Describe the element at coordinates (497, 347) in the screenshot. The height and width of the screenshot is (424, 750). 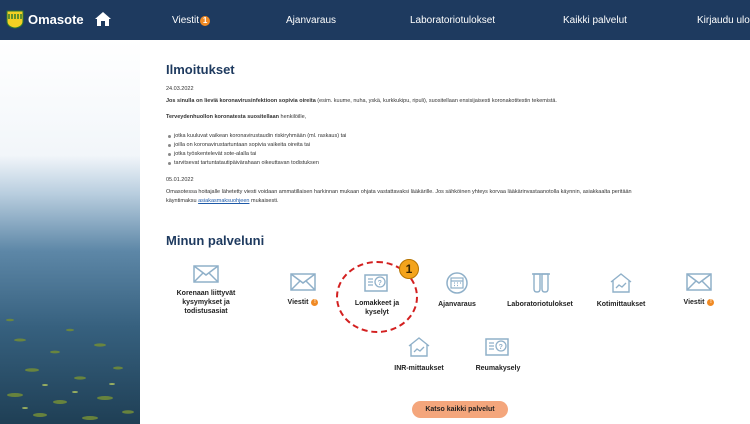
I see `form-question-icon: ?` at that location.